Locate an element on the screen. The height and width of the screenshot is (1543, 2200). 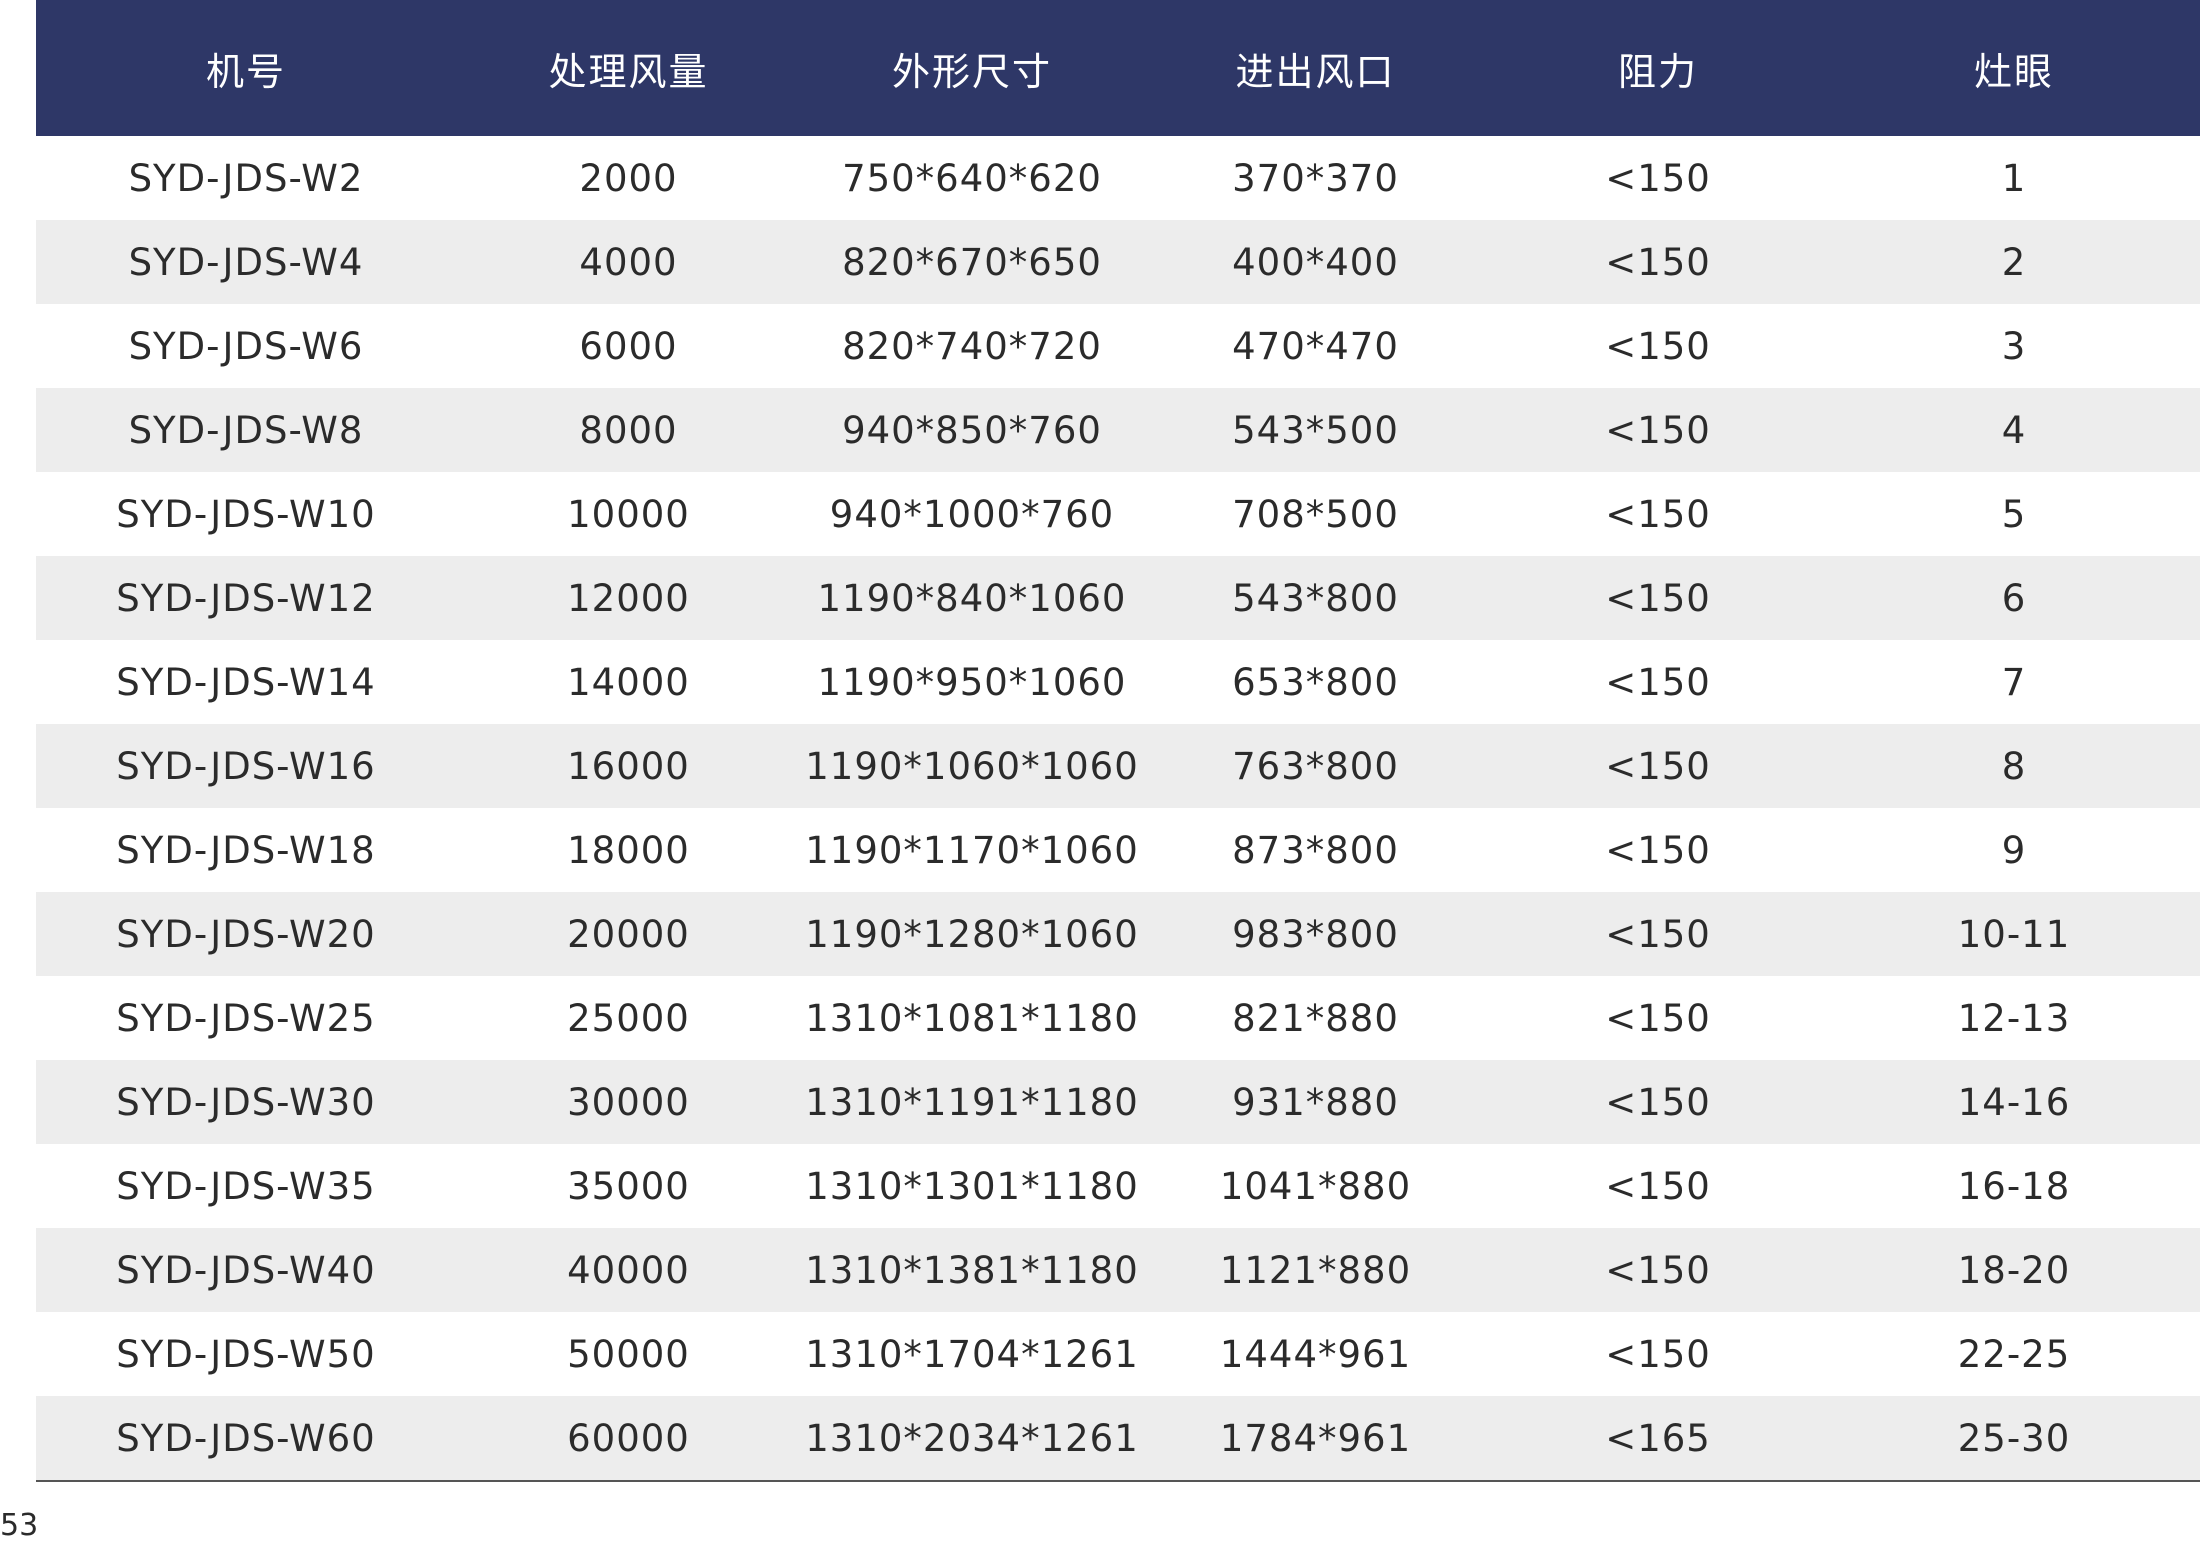
cell-airflow: 4000 is located at coordinates (628, 262).